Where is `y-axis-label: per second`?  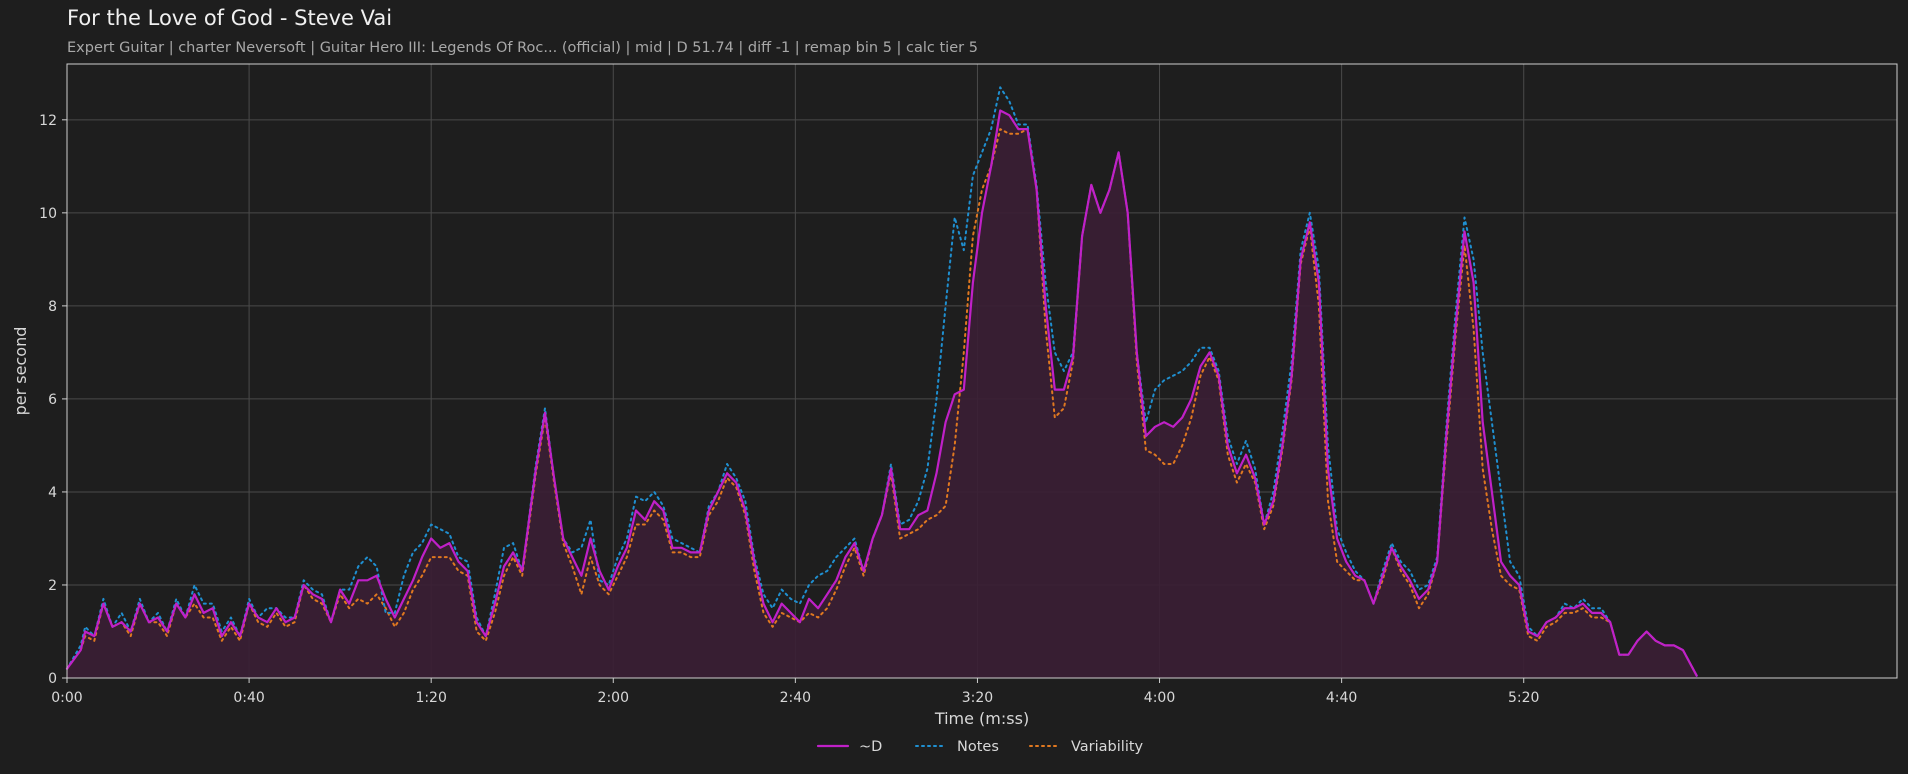 y-axis-label: per second is located at coordinates (20, 371).